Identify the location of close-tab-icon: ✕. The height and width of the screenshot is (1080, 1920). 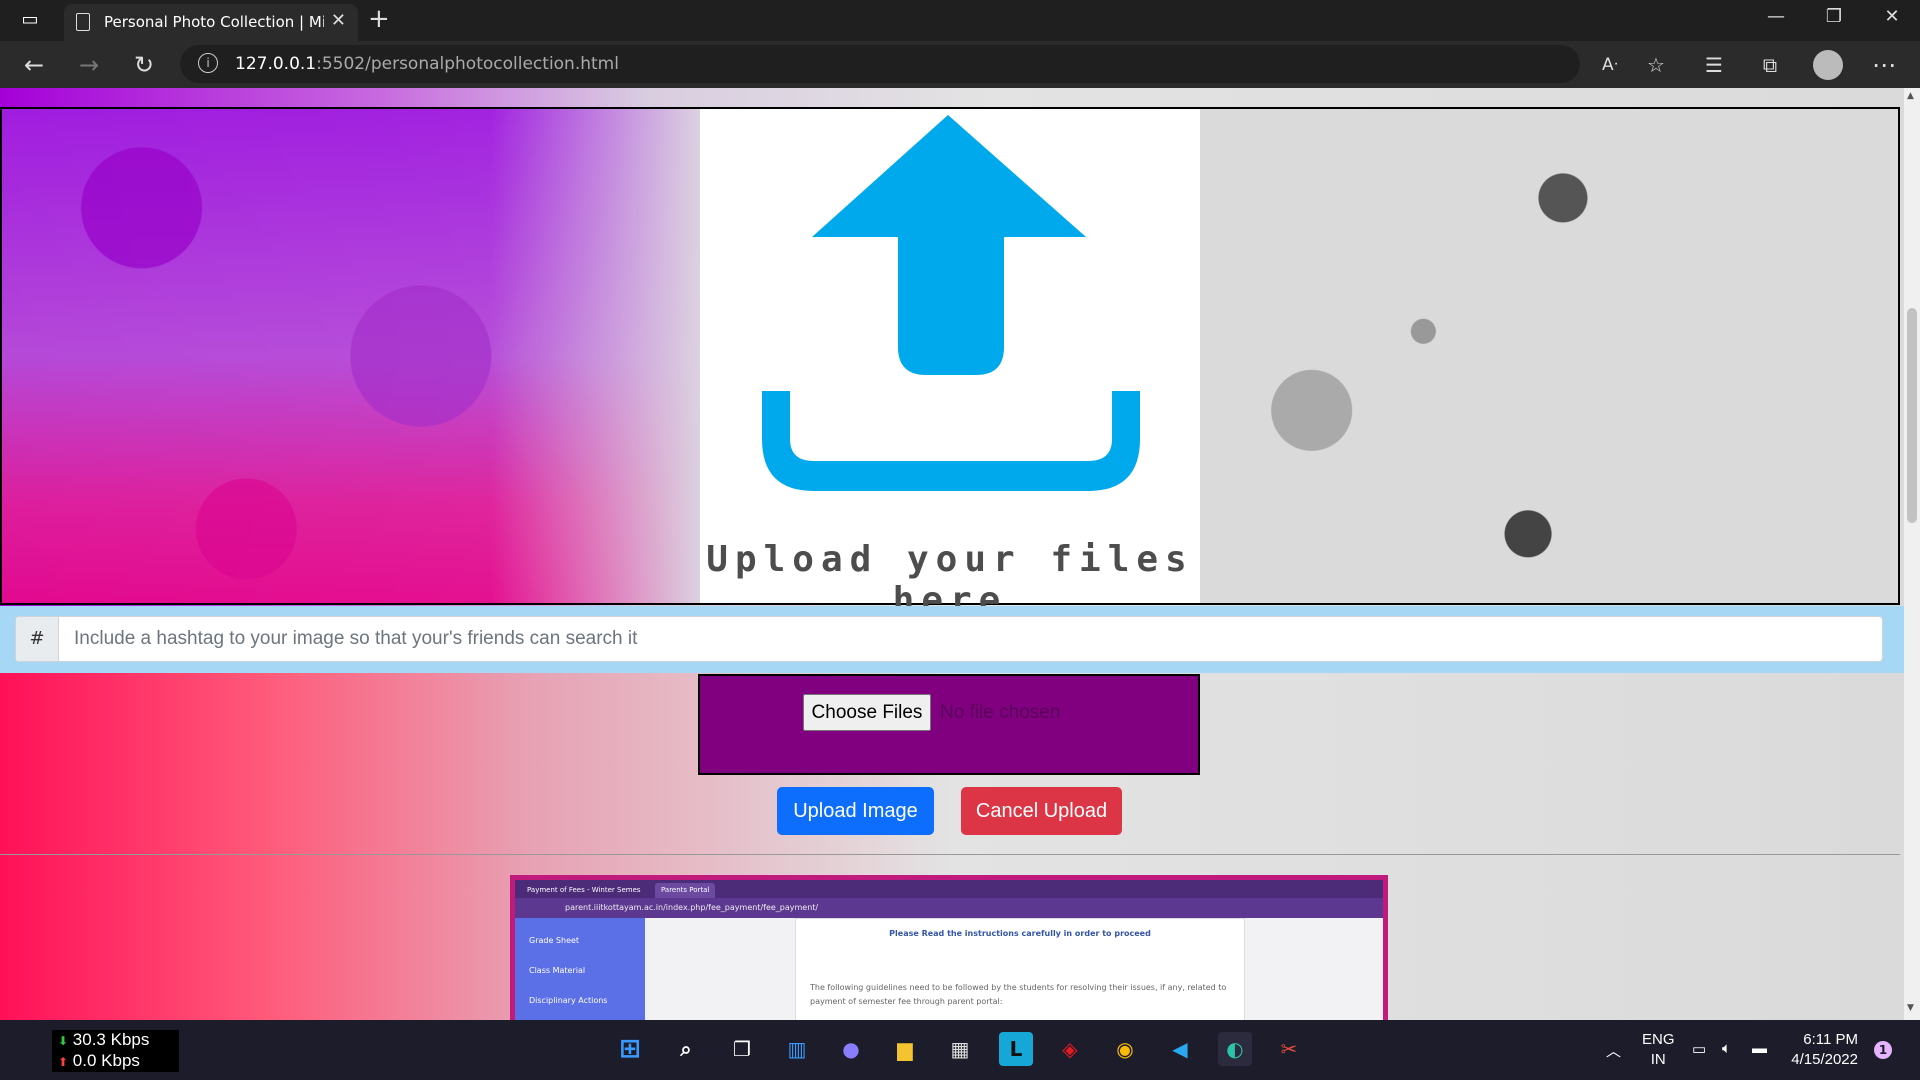
(338, 20).